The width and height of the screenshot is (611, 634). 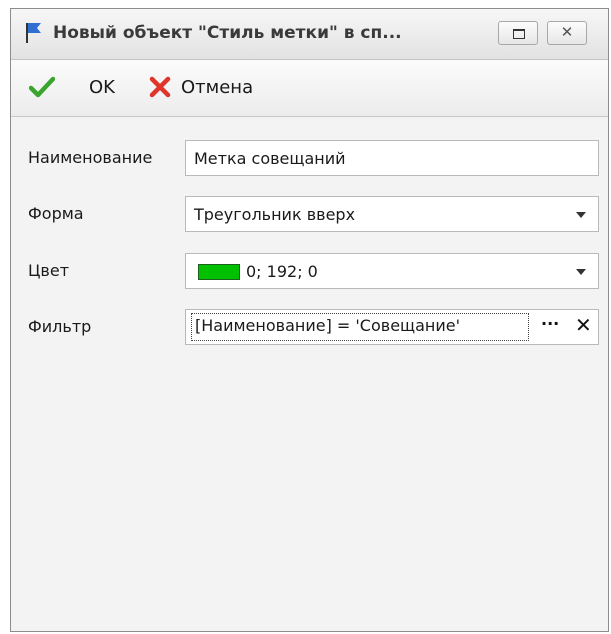 What do you see at coordinates (90, 157) in the screenshot?
I see `name-label: Наименование` at bounding box center [90, 157].